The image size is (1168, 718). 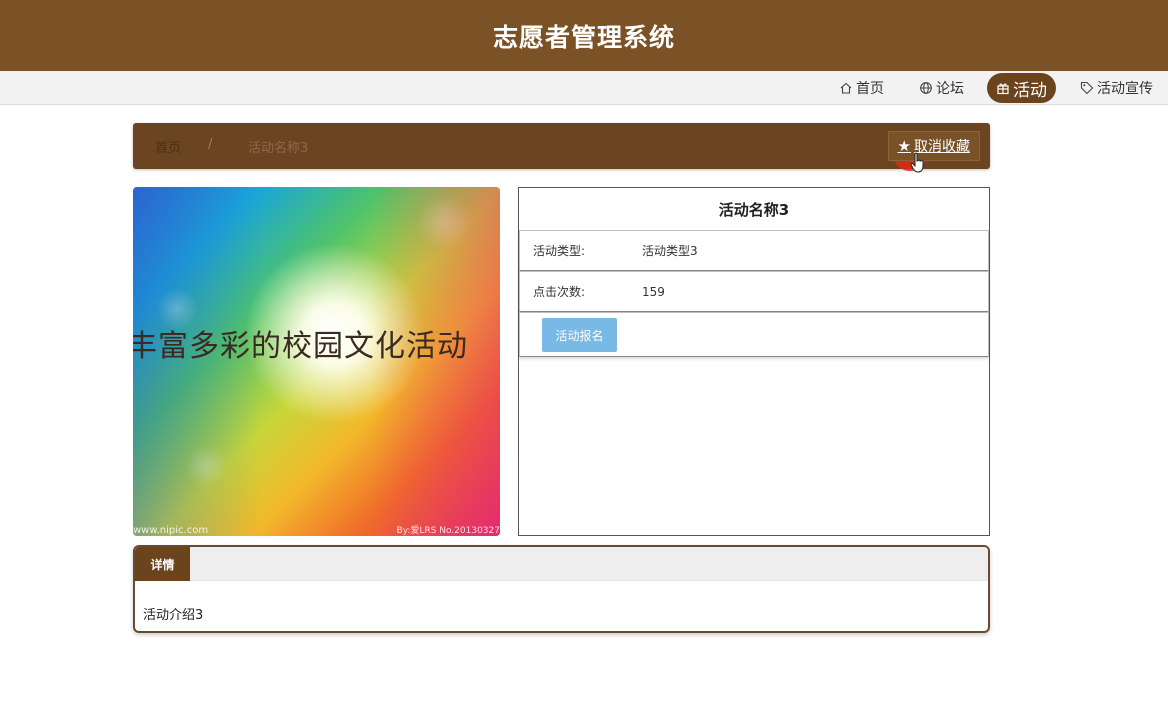 What do you see at coordinates (561, 589) in the screenshot?
I see `detail-panel: 详情 活动介绍3` at bounding box center [561, 589].